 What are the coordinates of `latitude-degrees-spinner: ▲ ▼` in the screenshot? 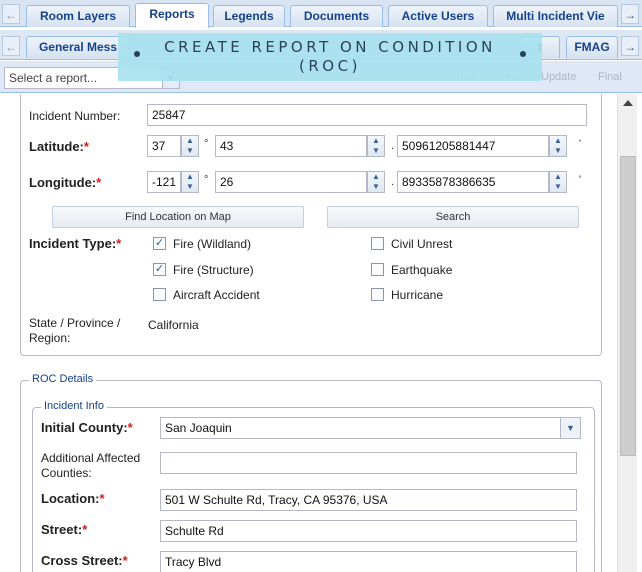 It's located at (190, 146).